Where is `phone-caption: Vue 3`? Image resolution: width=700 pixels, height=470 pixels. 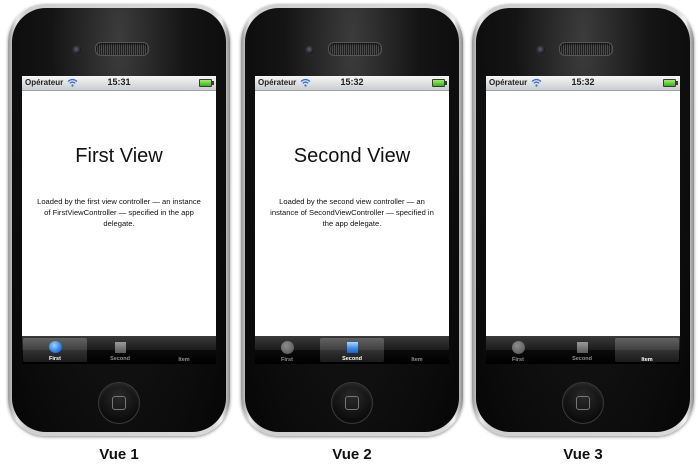 phone-caption: Vue 3 is located at coordinates (583, 454).